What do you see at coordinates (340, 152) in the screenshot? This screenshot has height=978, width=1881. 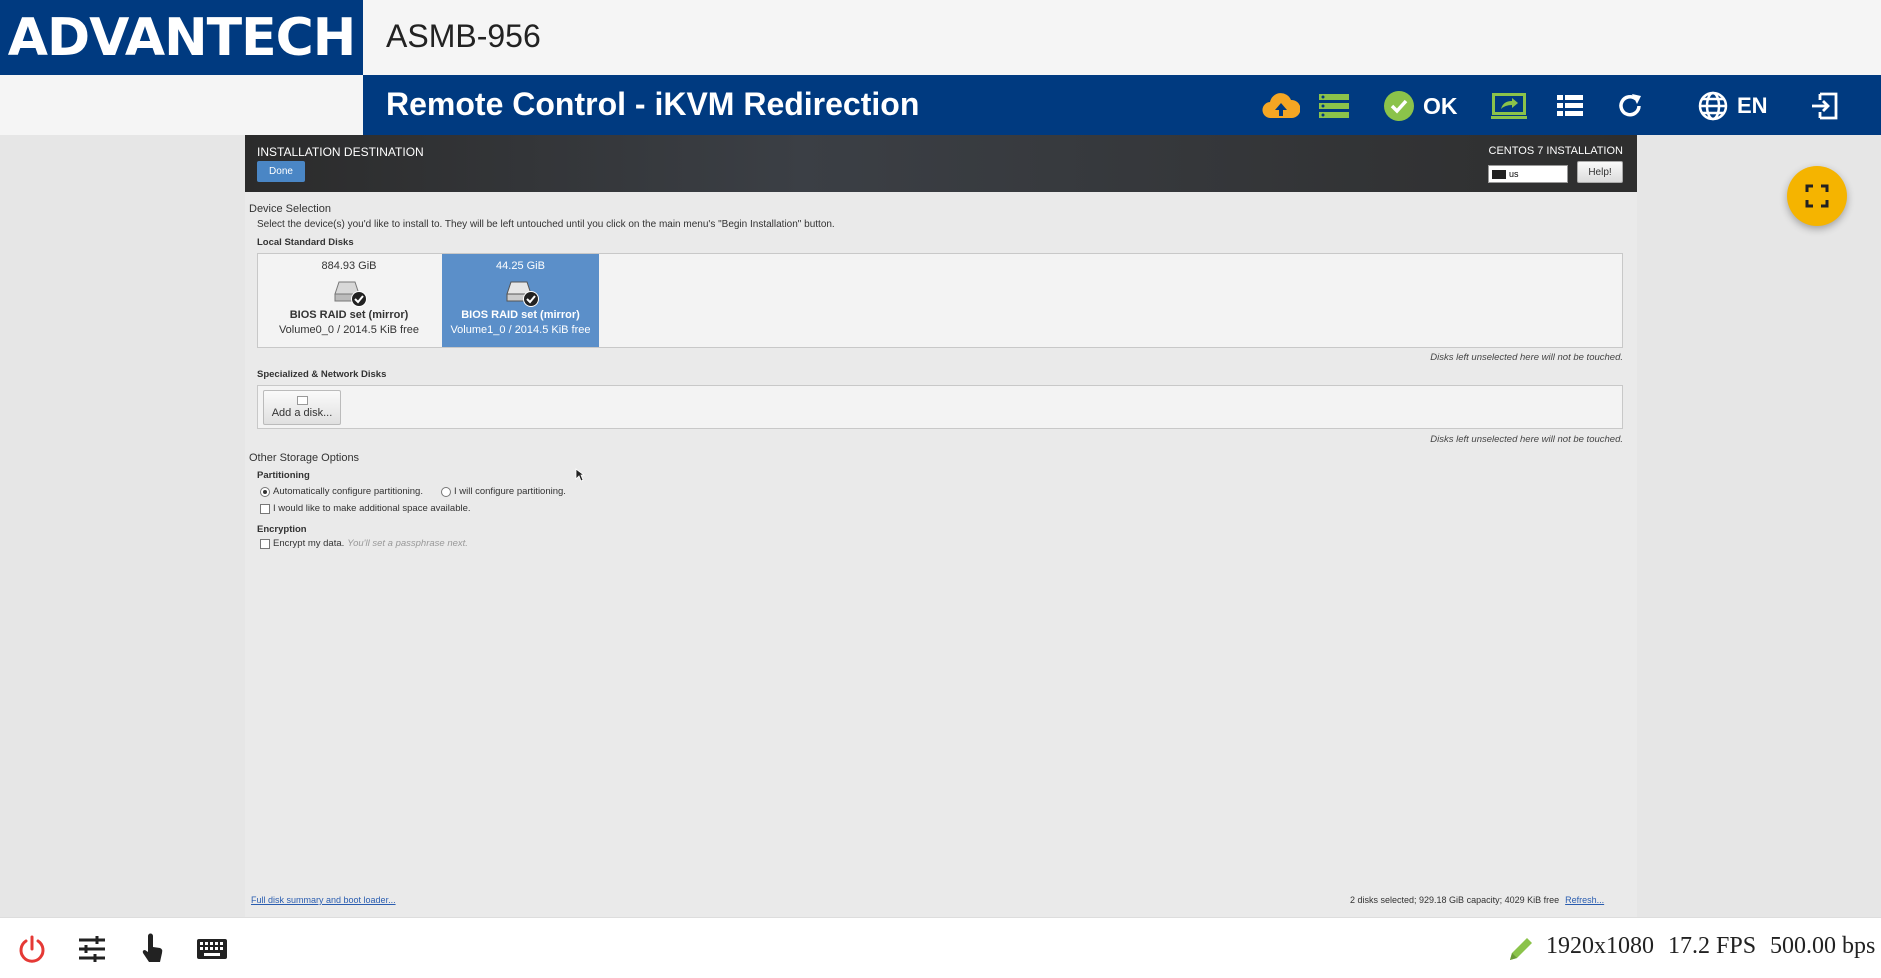 I see `installer-title: INSTALLATION DESTINATION` at bounding box center [340, 152].